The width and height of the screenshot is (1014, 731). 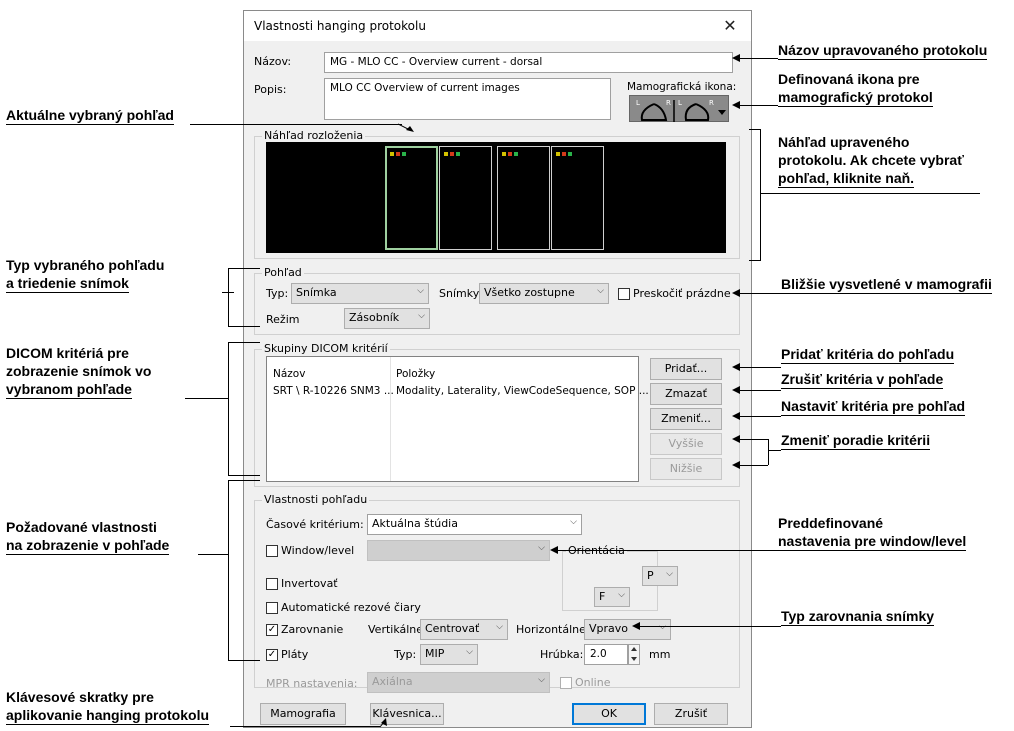 I want to click on mammo-tag-r2: R, so click(x=711, y=103).